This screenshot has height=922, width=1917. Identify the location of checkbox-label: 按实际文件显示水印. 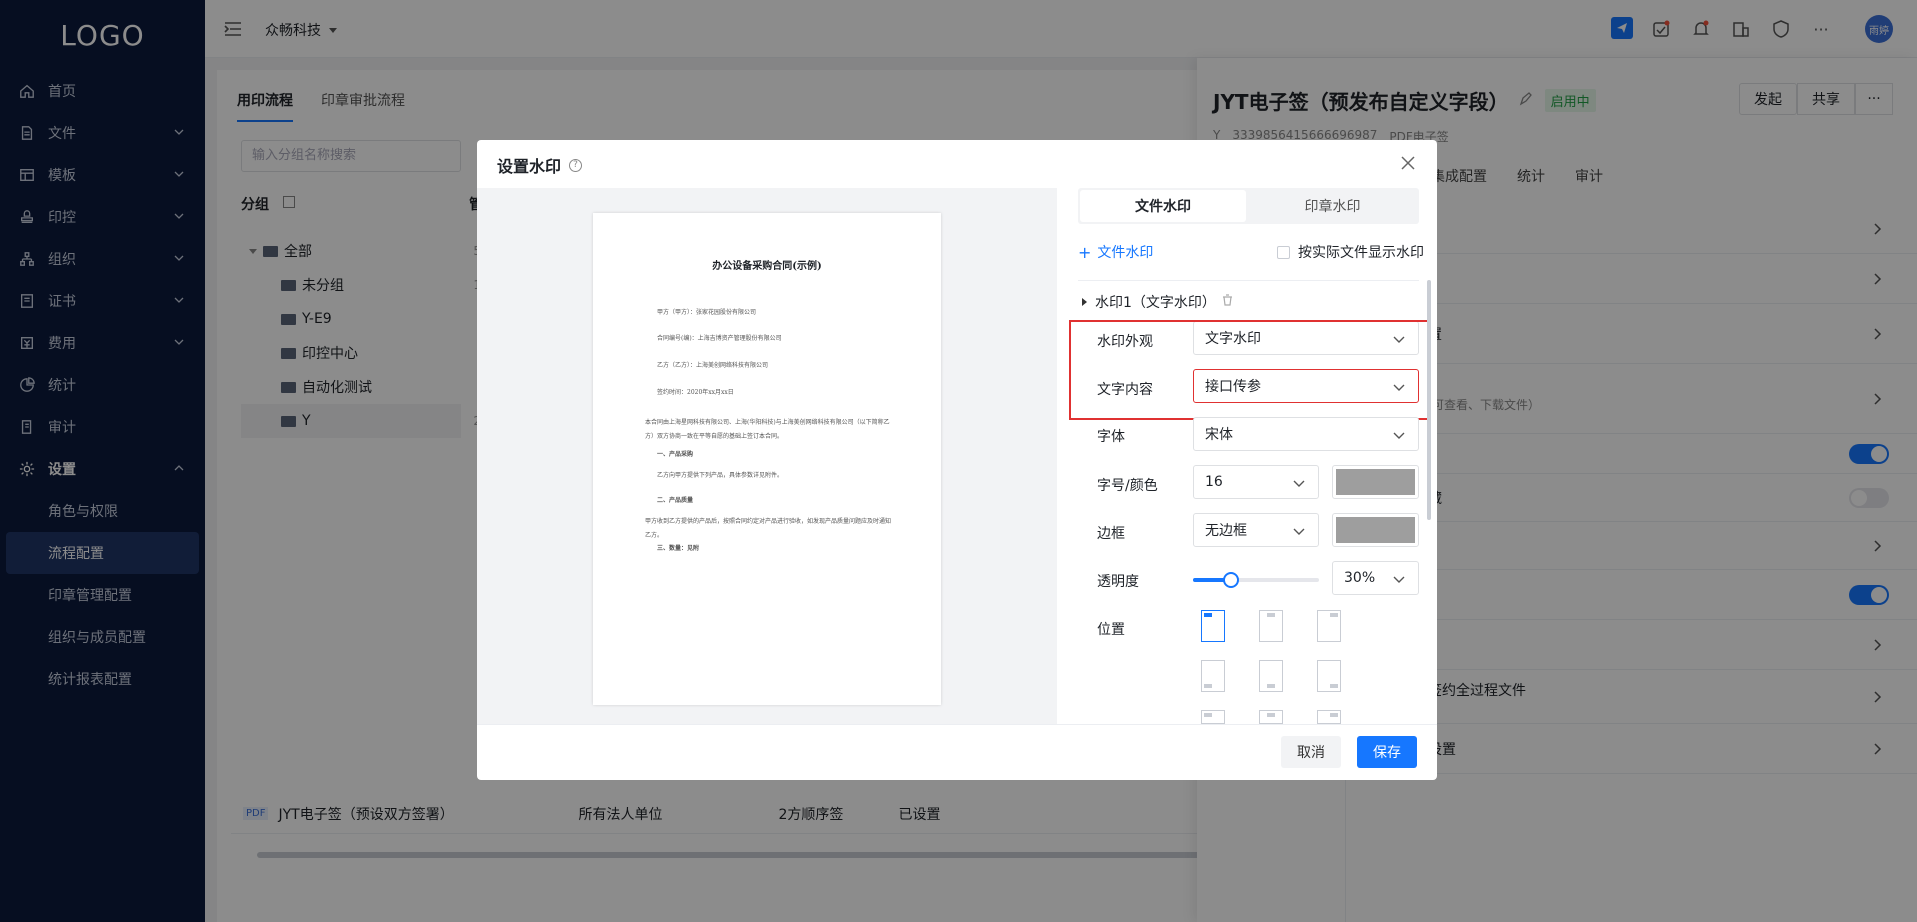
(1361, 253).